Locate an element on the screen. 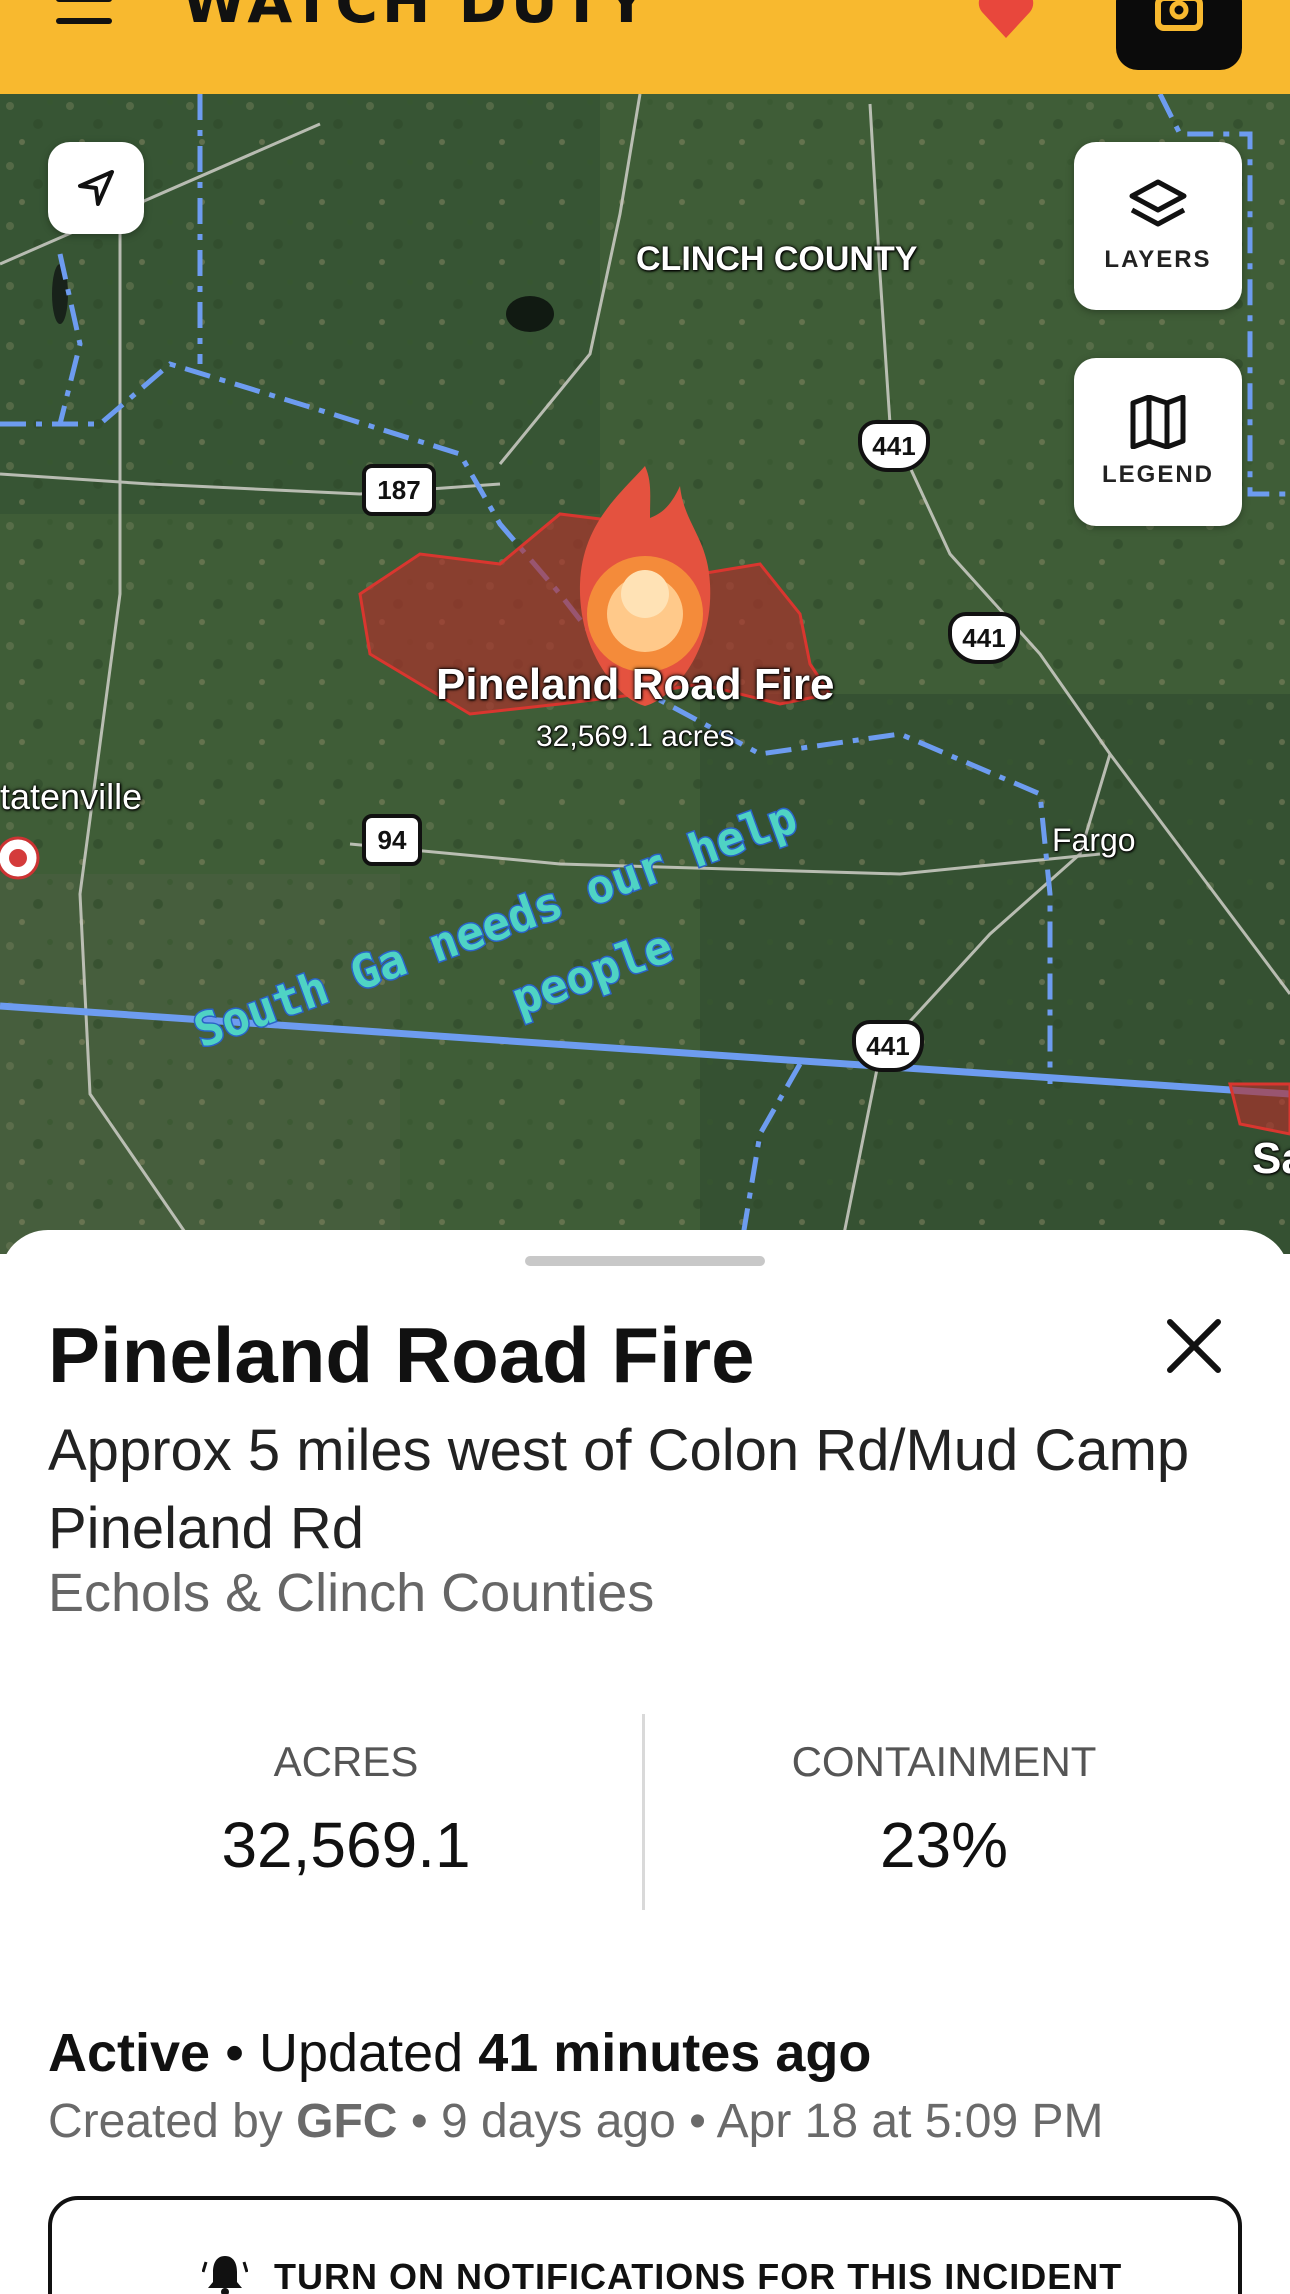  app-header: WATCH DUTY is located at coordinates (645, 47).